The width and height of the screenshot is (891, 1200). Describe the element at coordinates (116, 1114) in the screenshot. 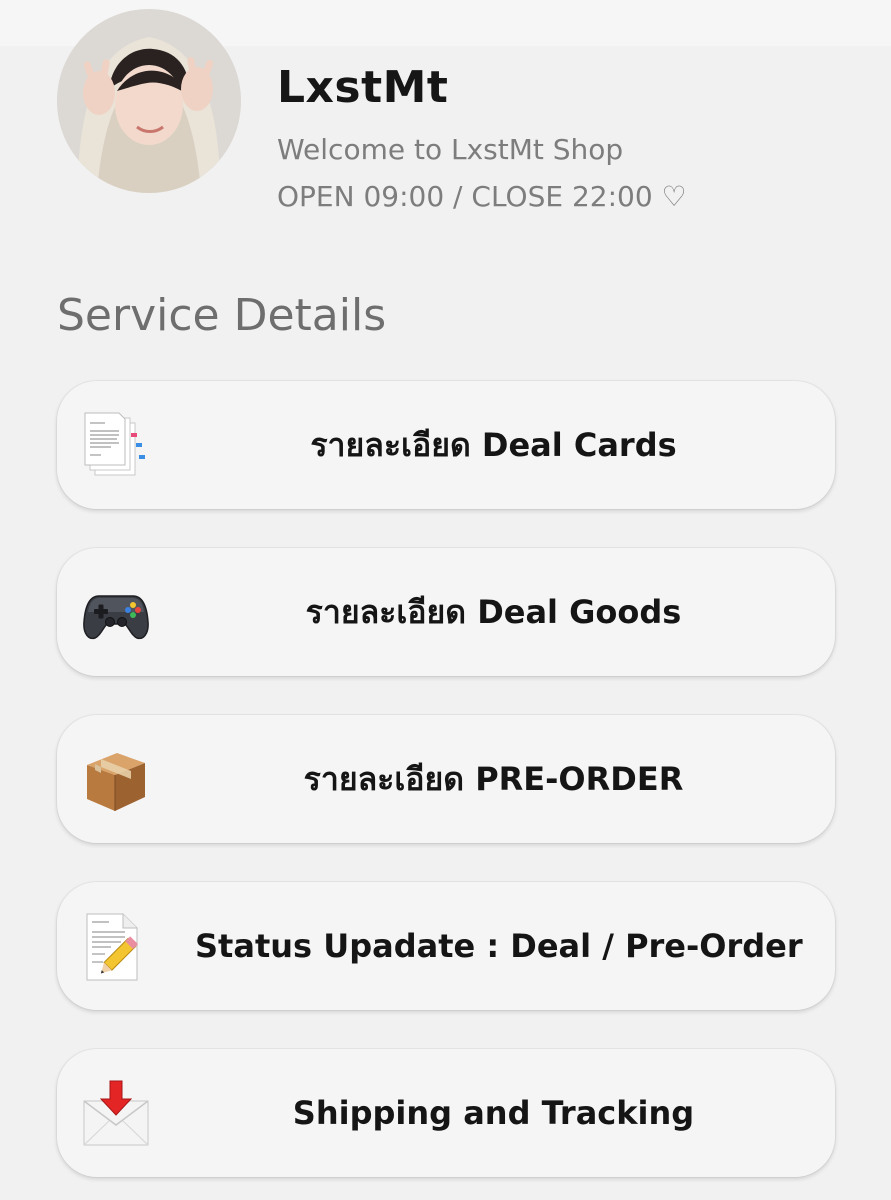

I see `incoming-envelope-icon` at that location.